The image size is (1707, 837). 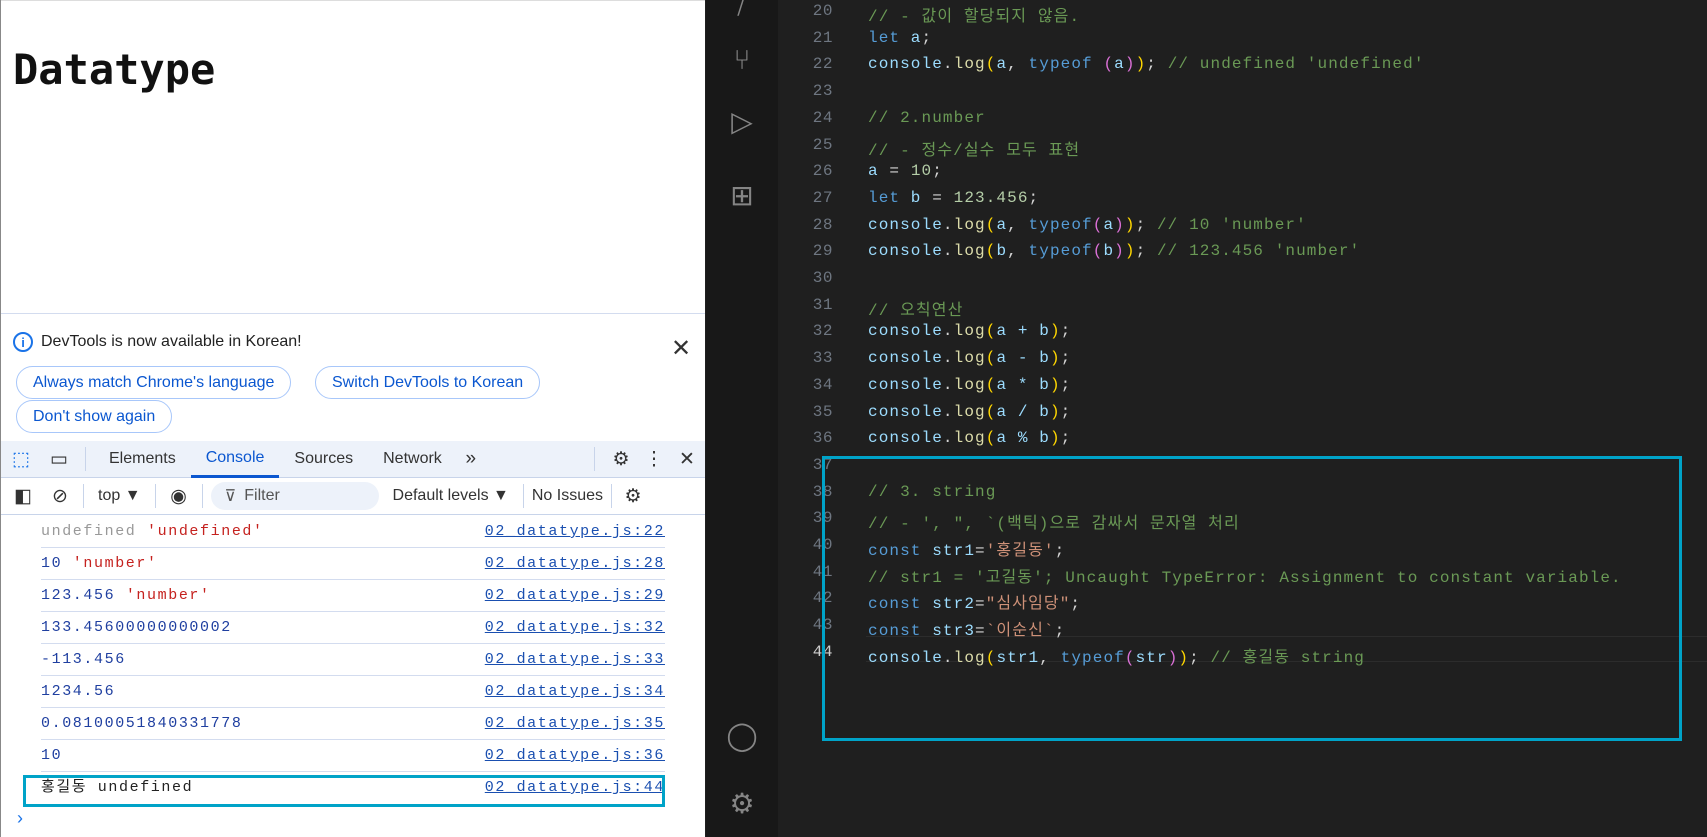 What do you see at coordinates (1109, 251) in the screenshot?
I see `code-token: b` at bounding box center [1109, 251].